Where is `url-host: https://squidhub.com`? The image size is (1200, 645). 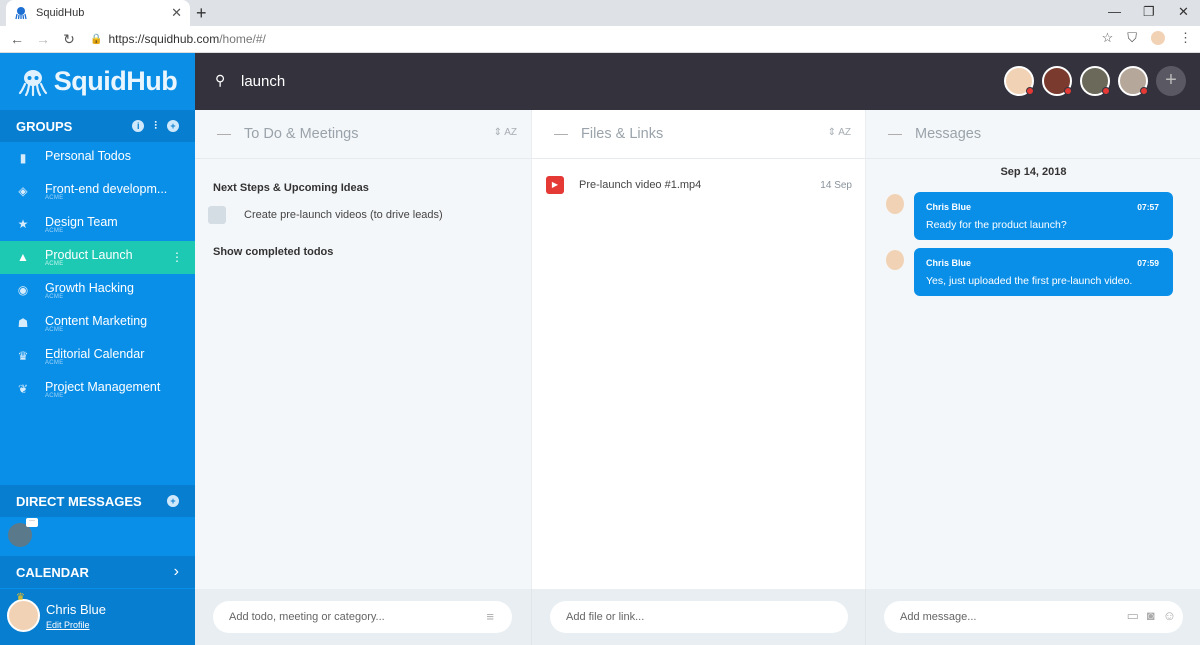
url-host: https://squidhub.com is located at coordinates (164, 39).